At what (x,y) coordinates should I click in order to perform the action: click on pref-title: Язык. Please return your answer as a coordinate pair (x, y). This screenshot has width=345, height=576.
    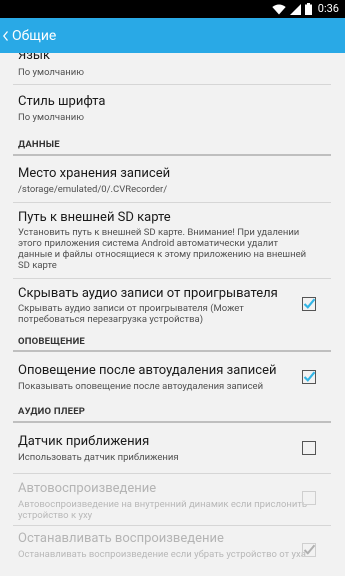
    Looking at the image, I should click on (34, 58).